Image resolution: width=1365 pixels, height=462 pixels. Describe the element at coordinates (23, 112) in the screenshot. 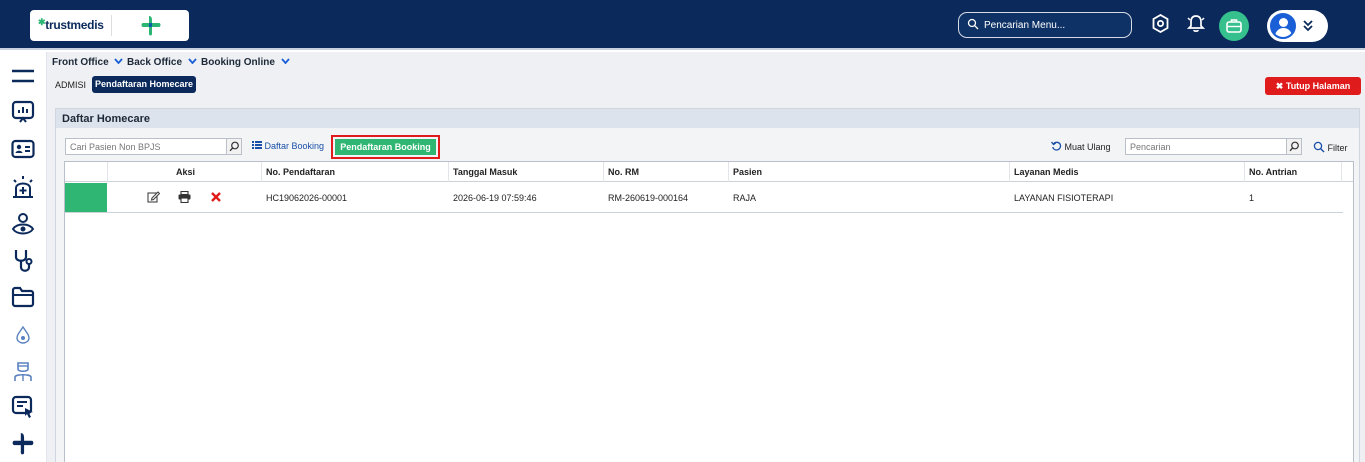

I see `dashboard-chart-icon` at that location.